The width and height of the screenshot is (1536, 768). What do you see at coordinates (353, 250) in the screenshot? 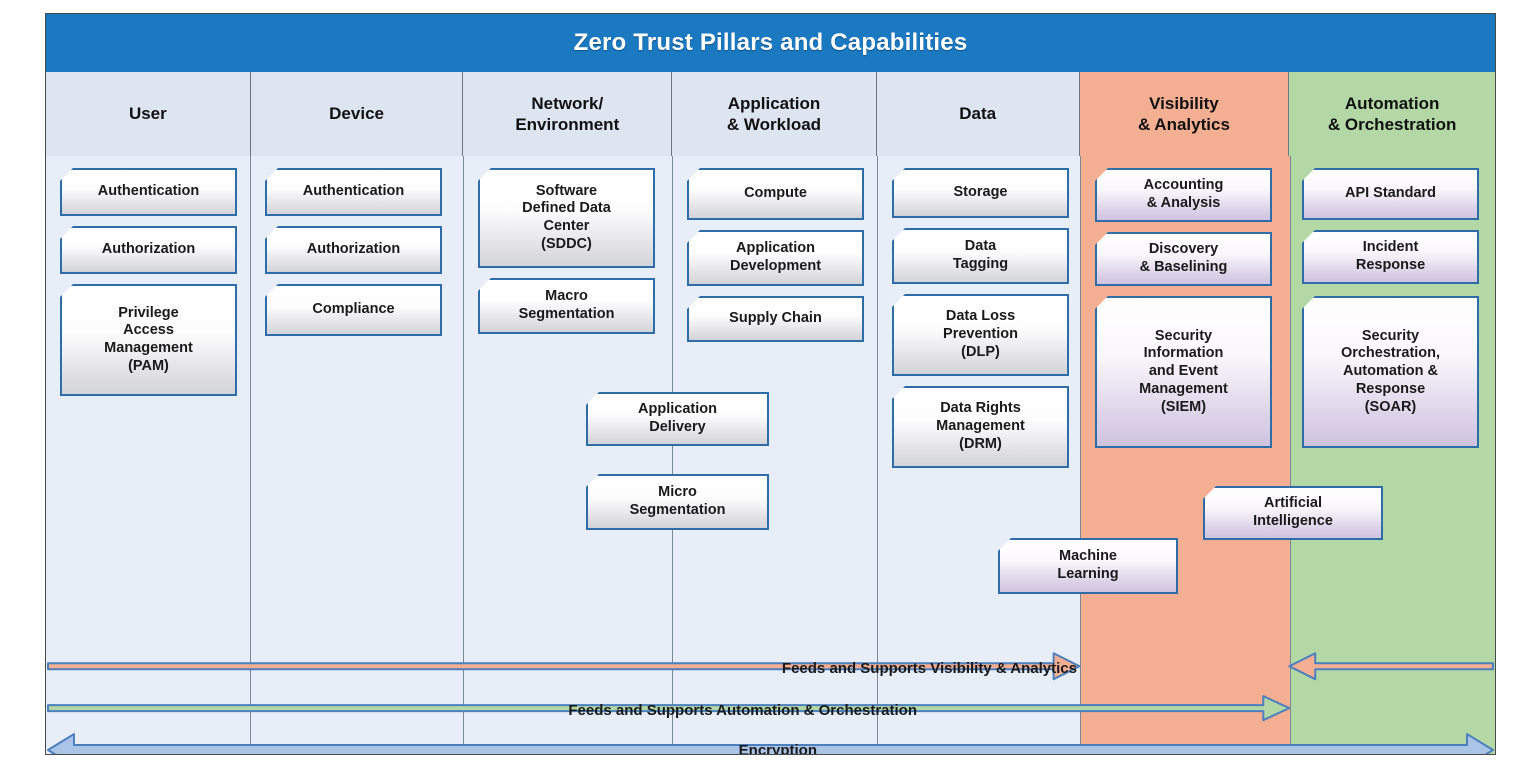
I see `capability-box-device-1: Authorization` at bounding box center [353, 250].